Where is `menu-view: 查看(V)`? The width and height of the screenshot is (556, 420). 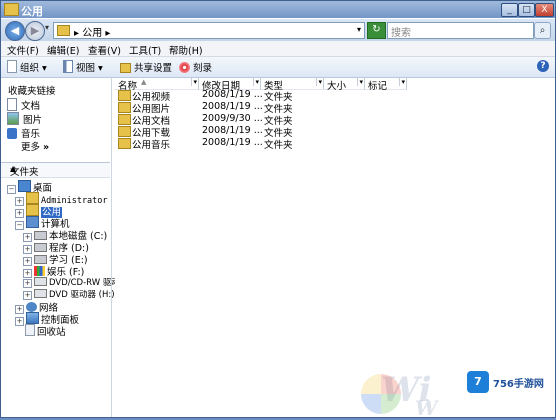 menu-view: 查看(V) is located at coordinates (104, 50).